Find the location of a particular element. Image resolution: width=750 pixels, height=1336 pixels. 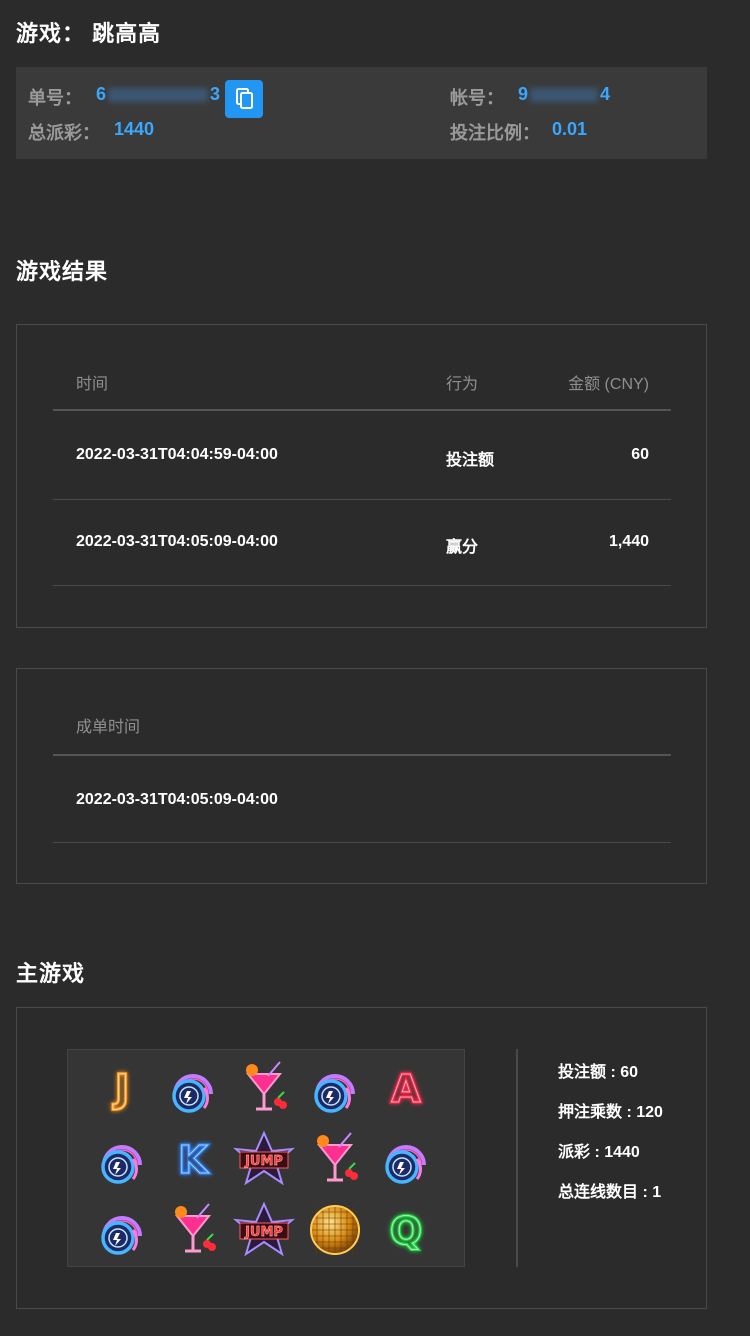

column-settlement-time: 成单时间 is located at coordinates (108, 727).